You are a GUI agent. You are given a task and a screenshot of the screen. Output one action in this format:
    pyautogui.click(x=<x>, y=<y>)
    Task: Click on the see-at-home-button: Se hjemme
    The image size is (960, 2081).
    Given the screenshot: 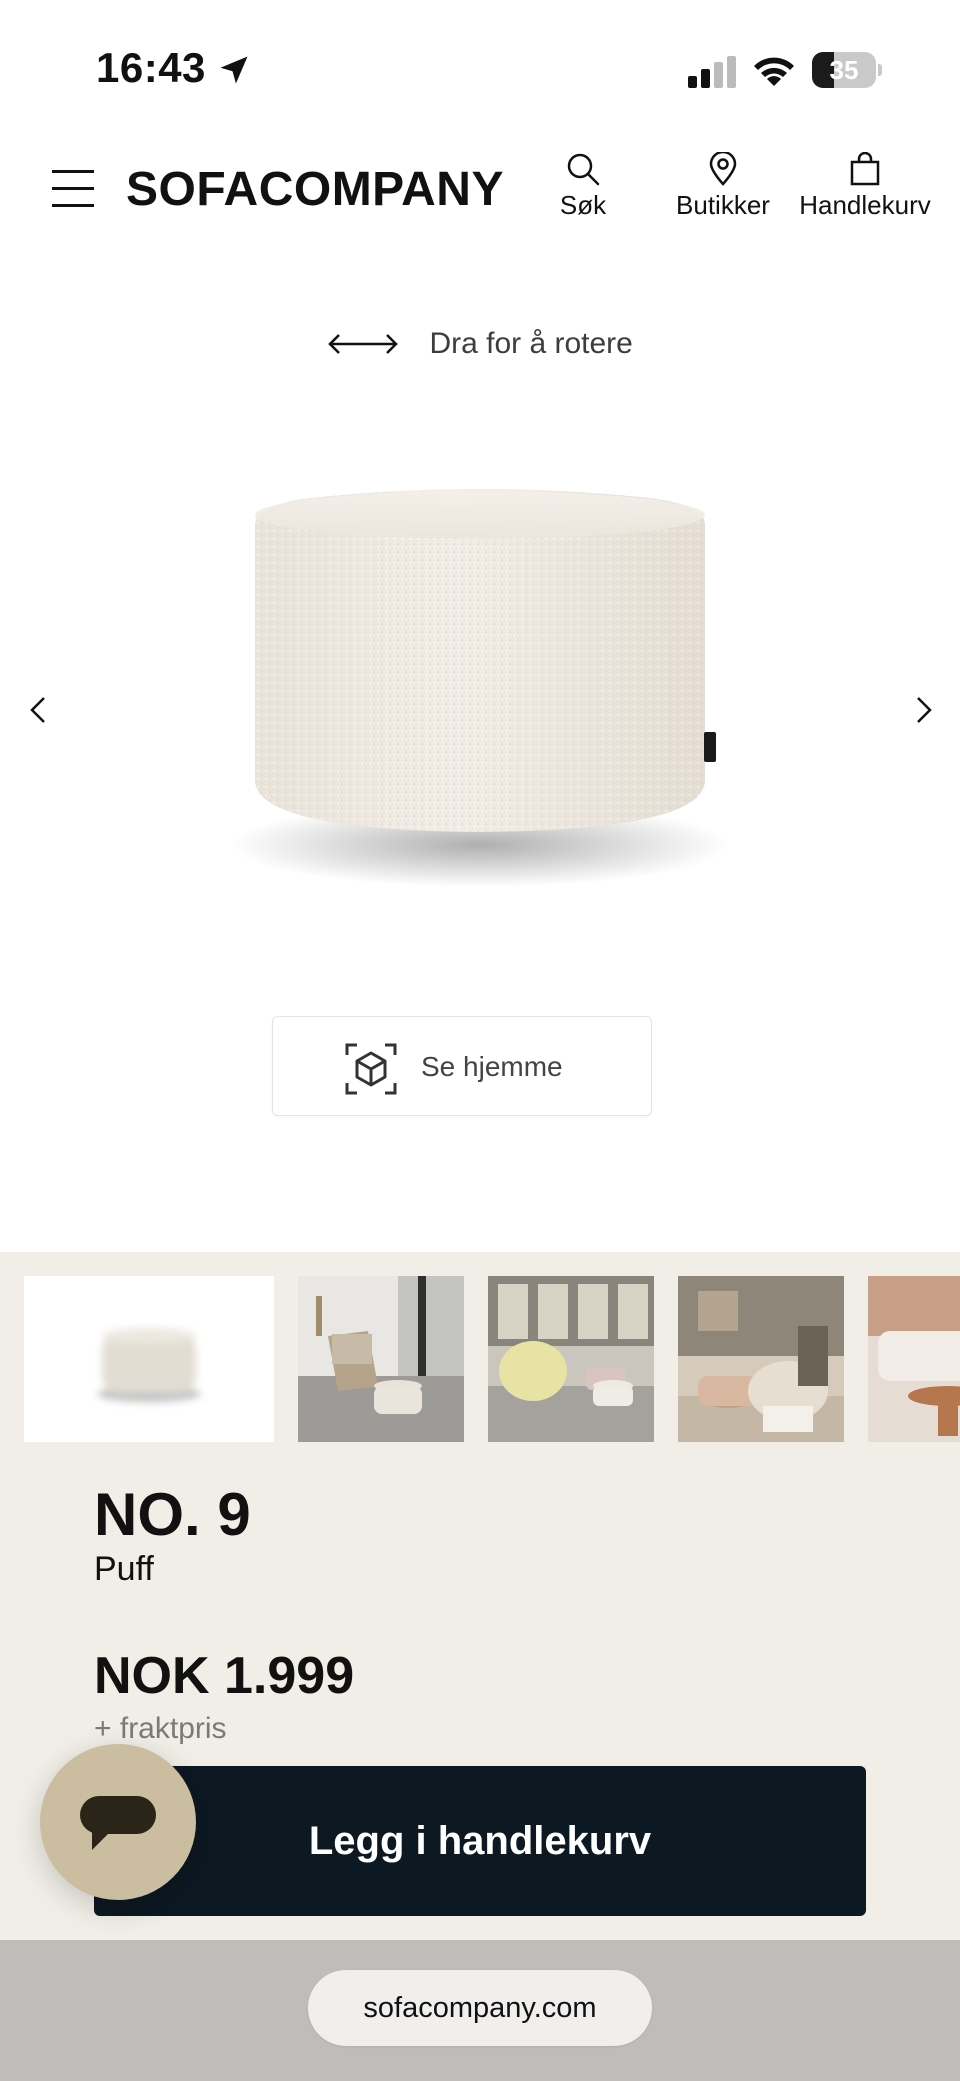 What is the action you would take?
    pyautogui.click(x=462, y=1066)
    